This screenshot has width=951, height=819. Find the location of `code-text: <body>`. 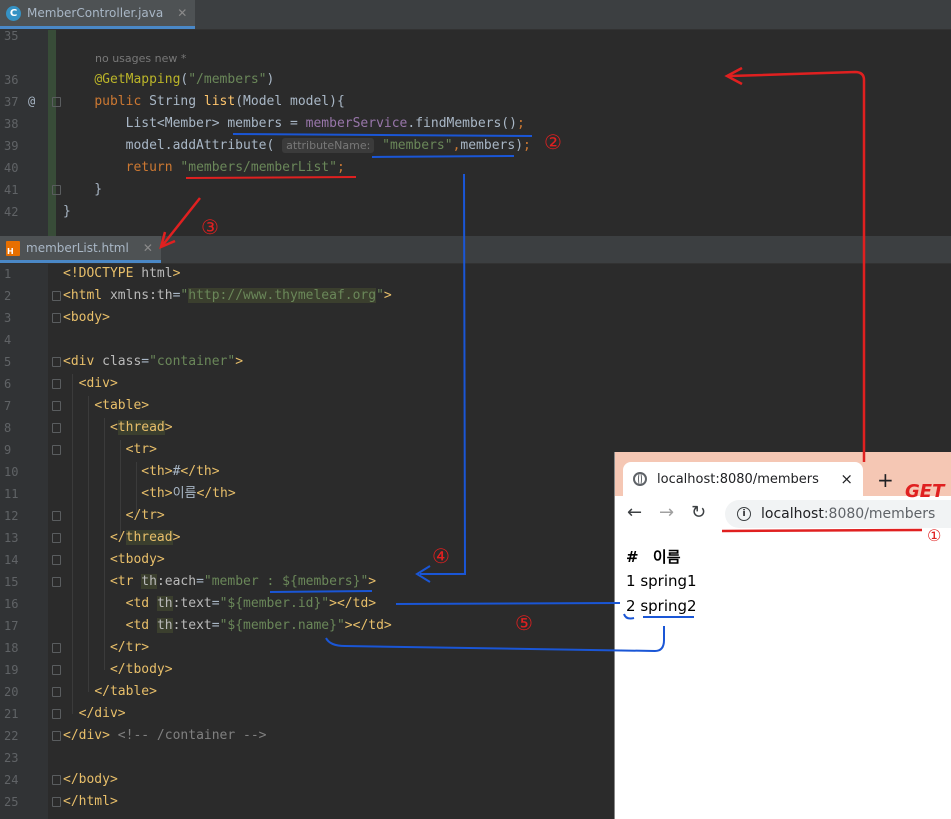

code-text: <body> is located at coordinates (86, 317).